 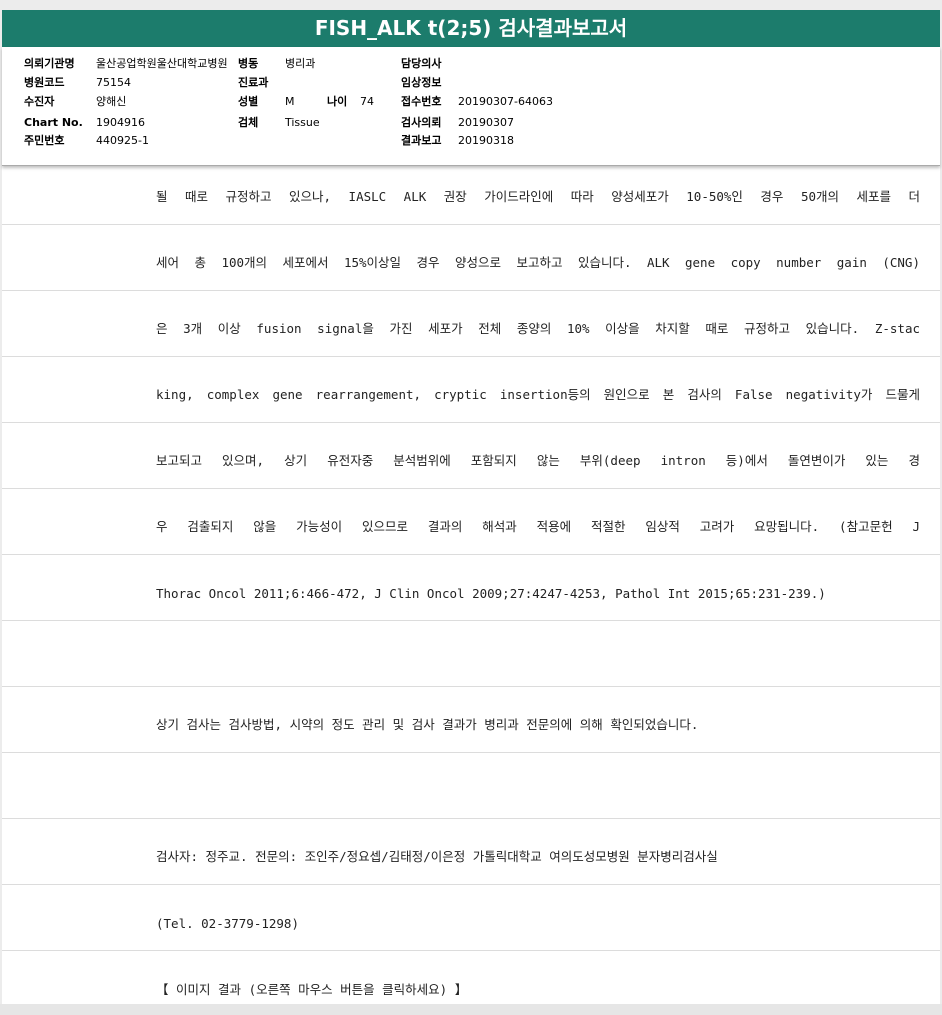 I want to click on patient-value: 양해신, so click(x=111, y=101).